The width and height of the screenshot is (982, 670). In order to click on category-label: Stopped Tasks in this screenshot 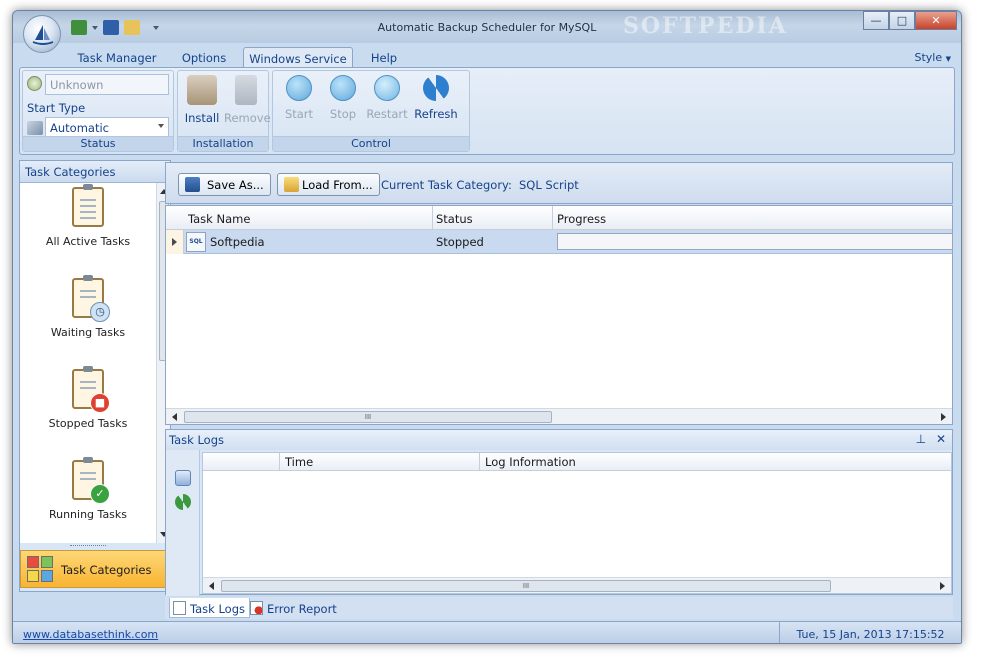, I will do `click(88, 423)`.